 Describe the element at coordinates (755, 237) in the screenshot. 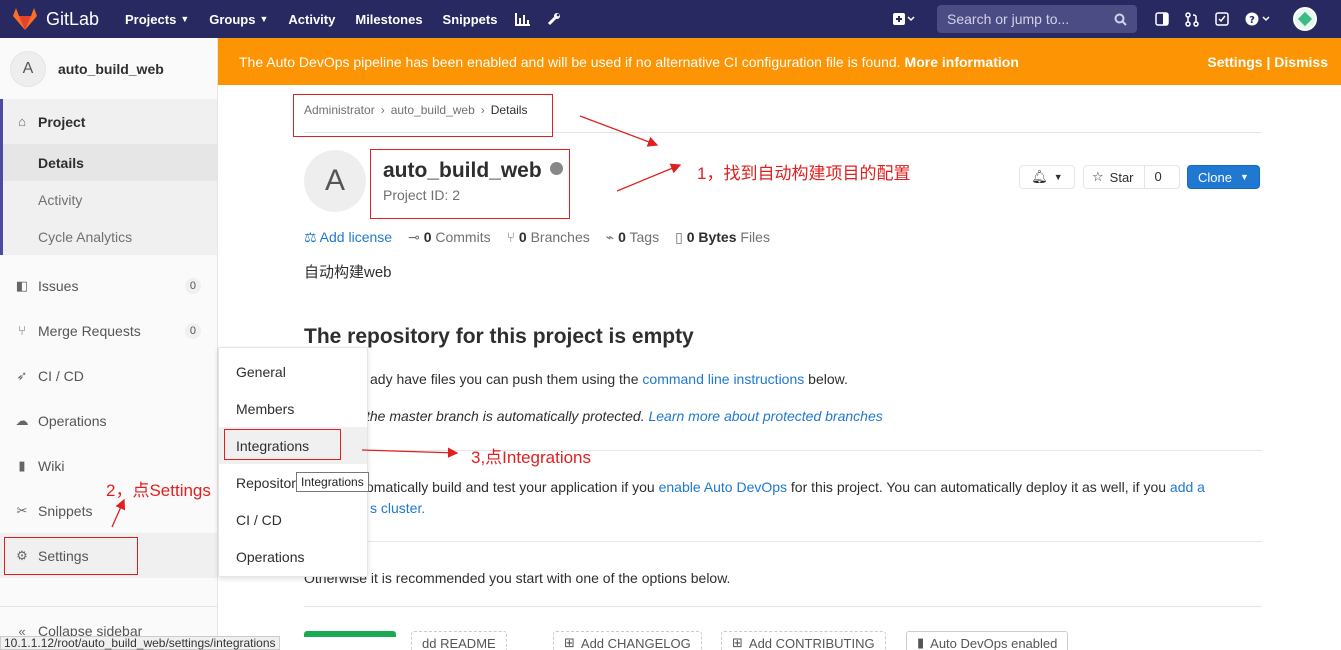

I see `files-label: Files` at that location.